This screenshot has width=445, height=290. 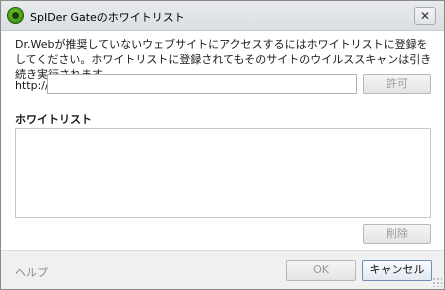 I want to click on window-title: SpIDer Gateのホワイトリスト, so click(x=107, y=17).